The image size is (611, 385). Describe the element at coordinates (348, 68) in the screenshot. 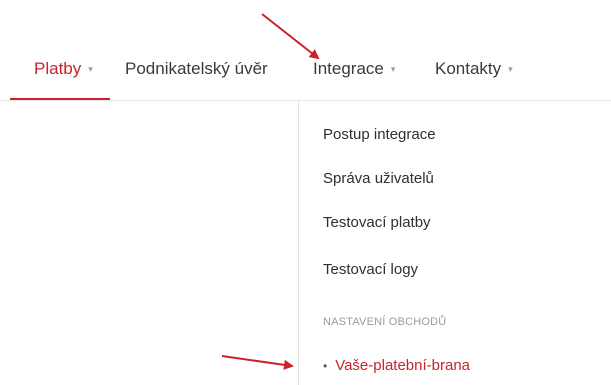

I see `nav-item-label: Integrace` at that location.